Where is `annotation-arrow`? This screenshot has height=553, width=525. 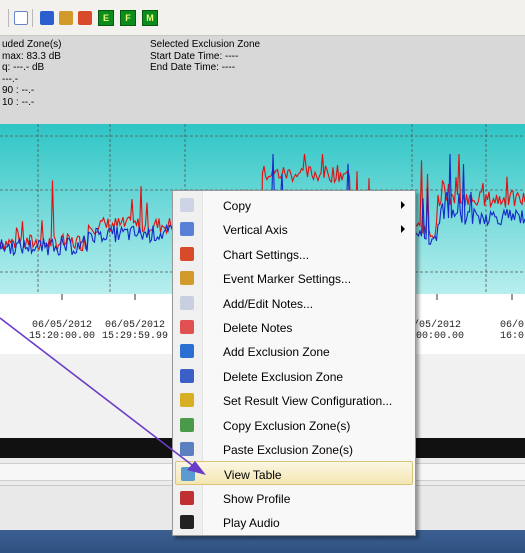 annotation-arrow is located at coordinates (103, 396).